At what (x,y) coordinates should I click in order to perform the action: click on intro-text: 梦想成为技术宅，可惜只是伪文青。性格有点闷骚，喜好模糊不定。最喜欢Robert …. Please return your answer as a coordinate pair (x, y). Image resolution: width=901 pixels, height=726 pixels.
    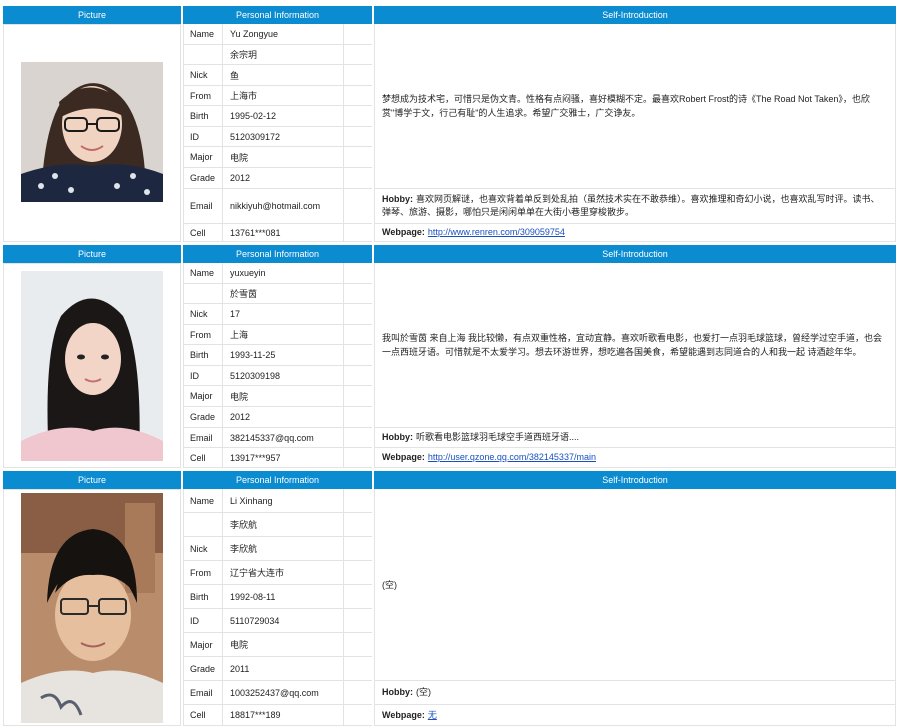
    Looking at the image, I should click on (626, 106).